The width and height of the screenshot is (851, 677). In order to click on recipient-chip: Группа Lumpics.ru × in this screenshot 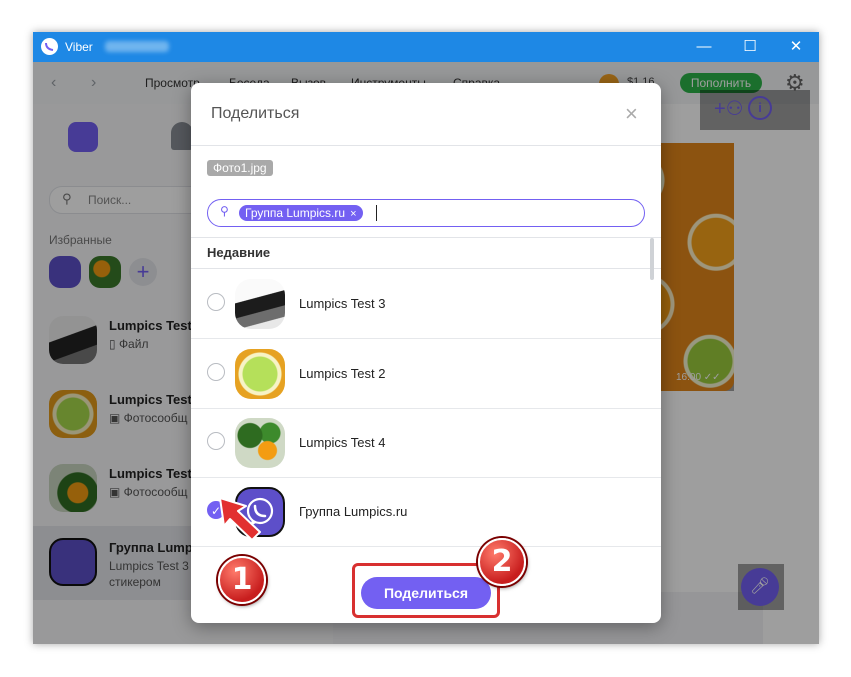, I will do `click(301, 213)`.